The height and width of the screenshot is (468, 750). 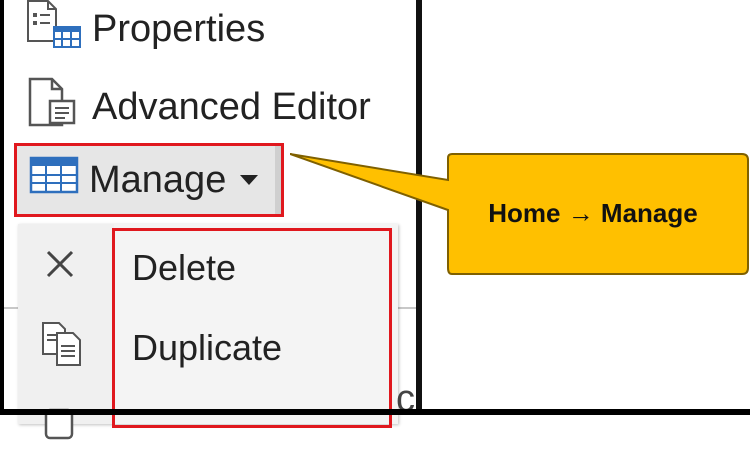 What do you see at coordinates (249, 180) in the screenshot?
I see `chevron-down-icon` at bounding box center [249, 180].